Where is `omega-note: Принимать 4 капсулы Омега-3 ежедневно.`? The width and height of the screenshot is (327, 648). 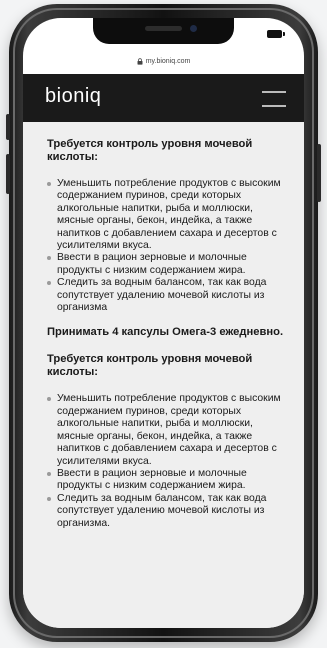 omega-note: Принимать 4 капсулы Омега-3 ежедневно. is located at coordinates (165, 332).